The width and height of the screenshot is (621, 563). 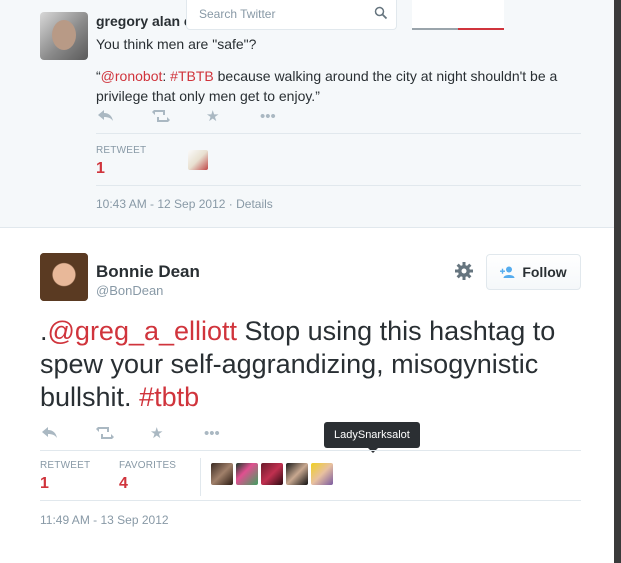 I want to click on details-link: Details, so click(x=254, y=204).